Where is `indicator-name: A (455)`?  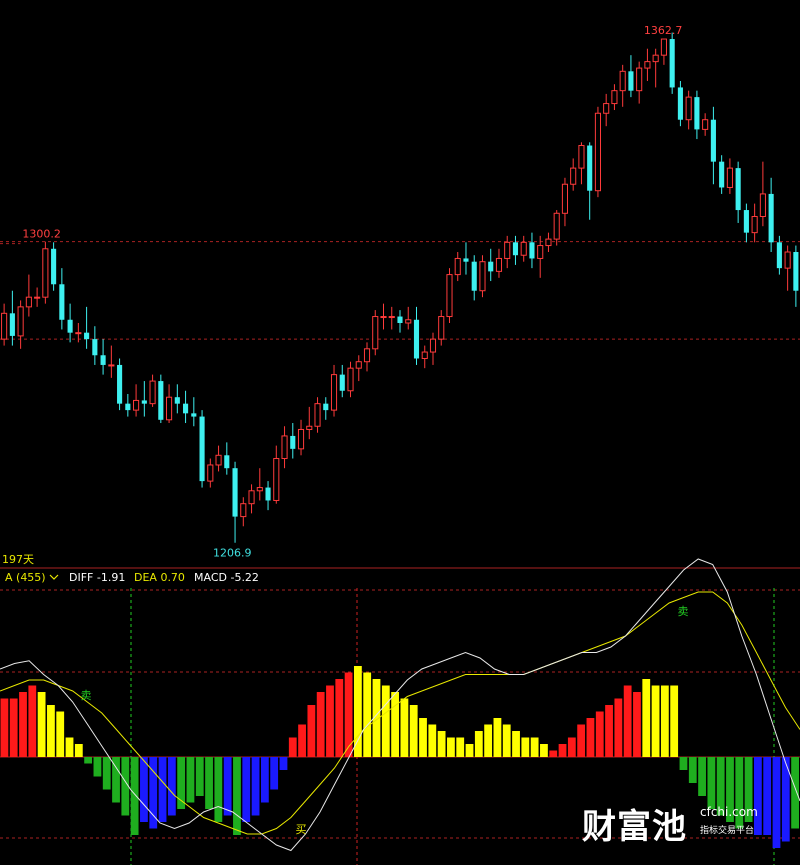 indicator-name: A (455) is located at coordinates (25, 577).